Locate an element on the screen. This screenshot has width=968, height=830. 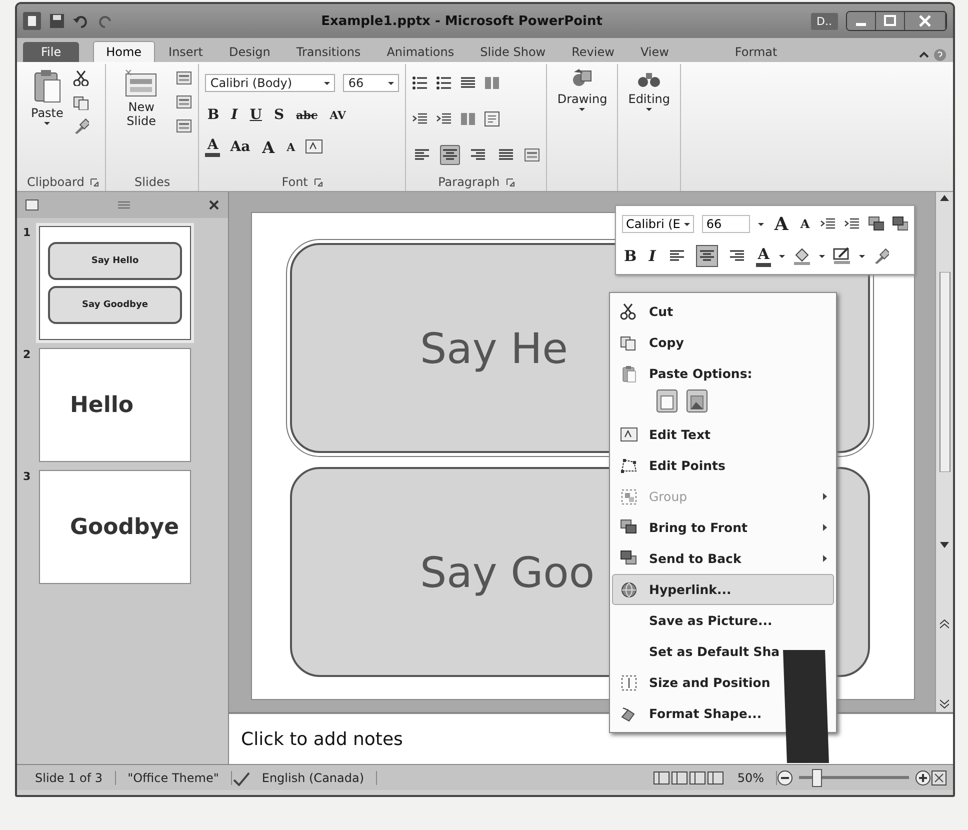
smartart-icon is located at coordinates (532, 155).